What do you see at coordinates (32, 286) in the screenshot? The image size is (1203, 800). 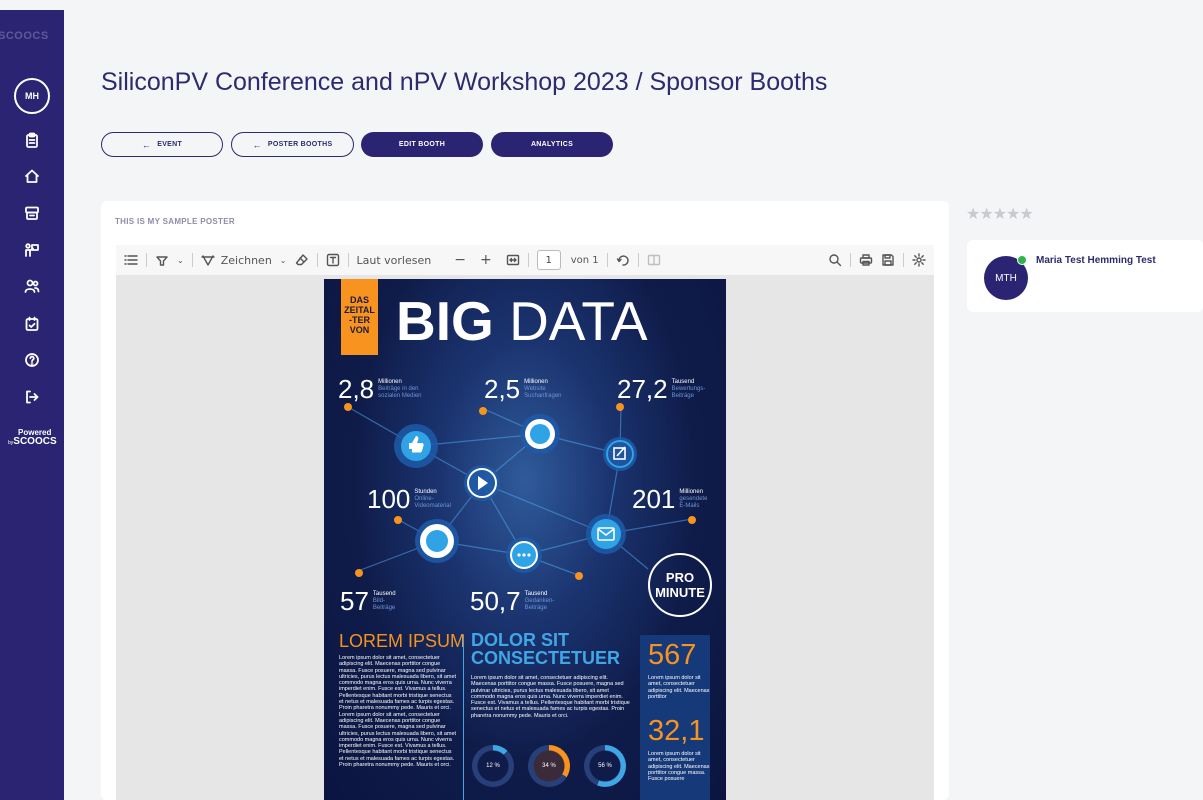 I see `people-icon` at bounding box center [32, 286].